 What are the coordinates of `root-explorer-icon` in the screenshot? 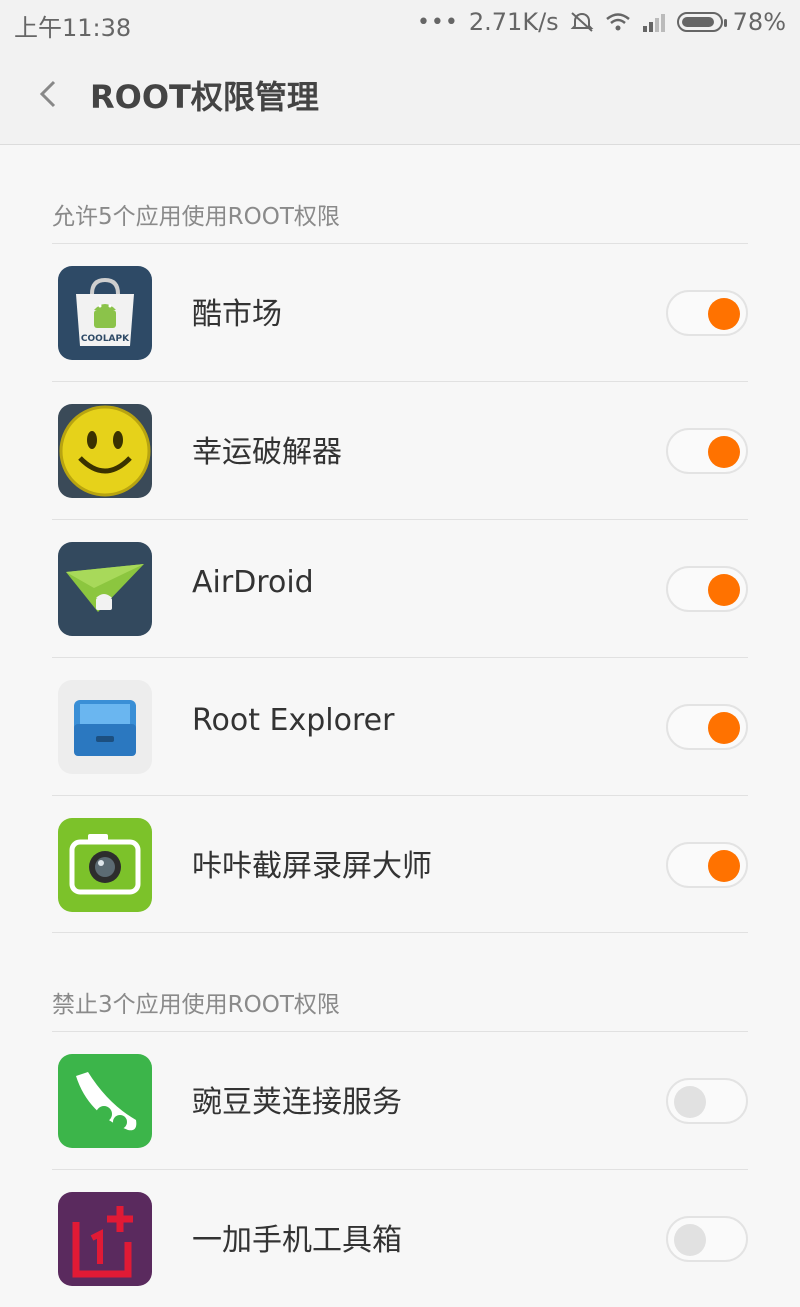 It's located at (105, 727).